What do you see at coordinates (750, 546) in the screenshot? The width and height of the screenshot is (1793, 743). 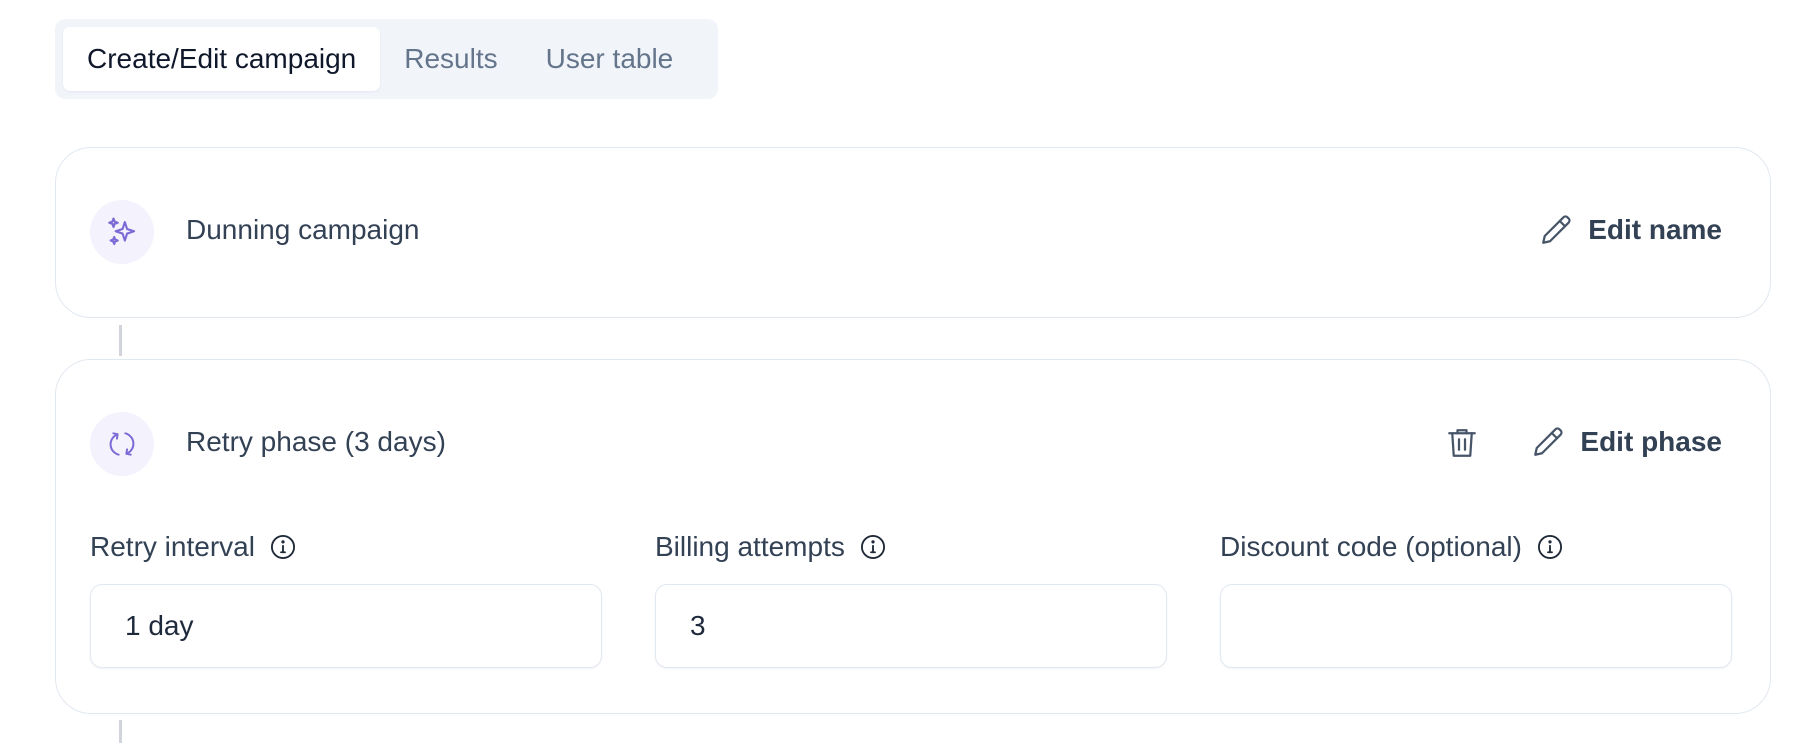 I see `billing-attempts-label: Billing attempts` at bounding box center [750, 546].